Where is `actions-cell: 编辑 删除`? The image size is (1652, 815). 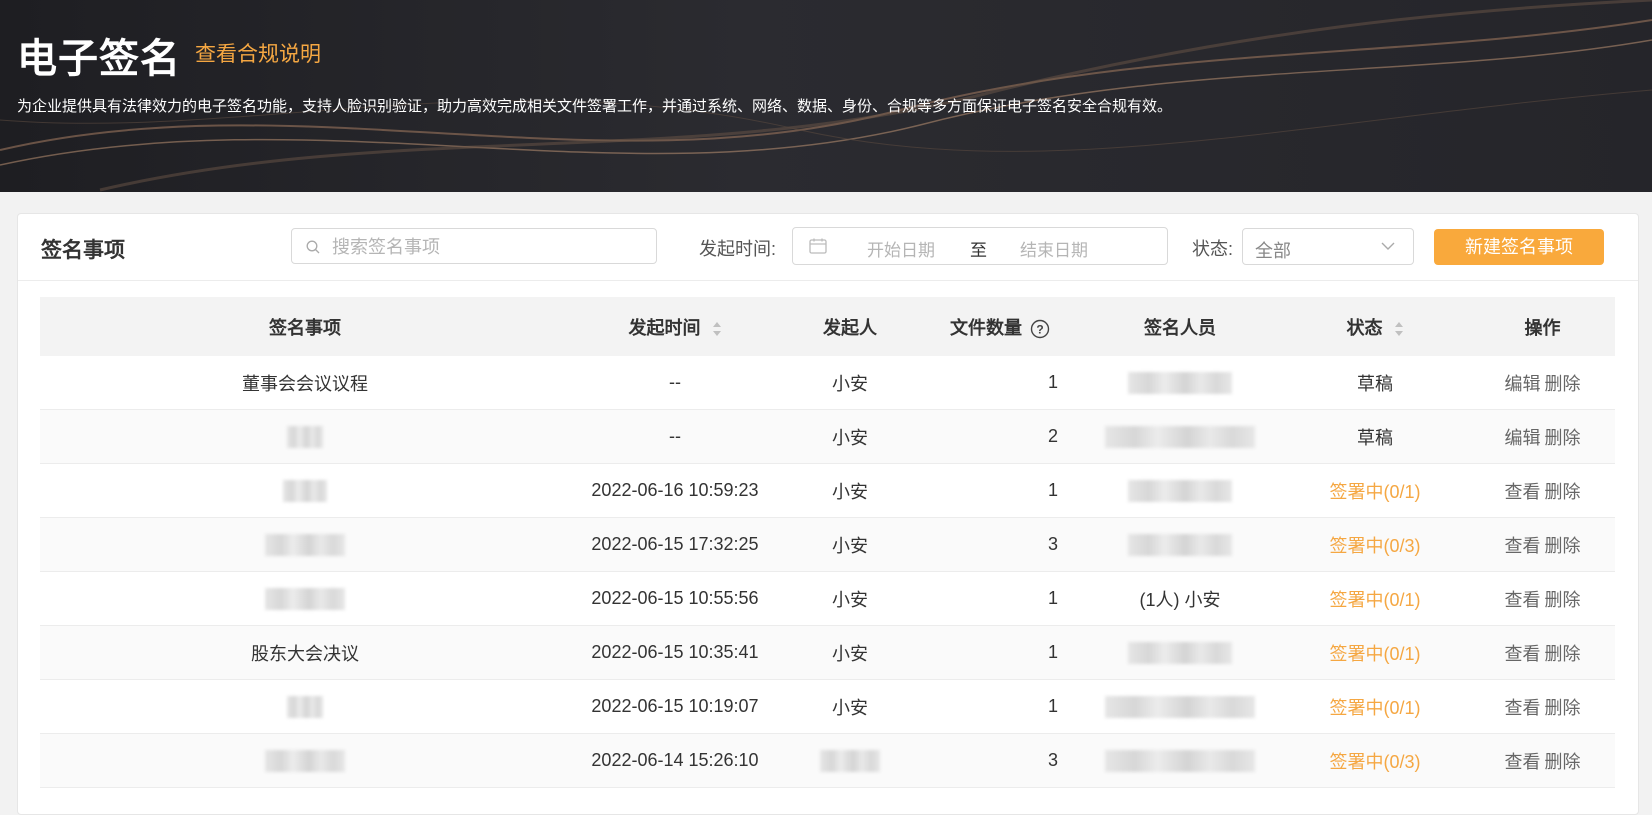 actions-cell: 编辑 删除 is located at coordinates (1542, 436).